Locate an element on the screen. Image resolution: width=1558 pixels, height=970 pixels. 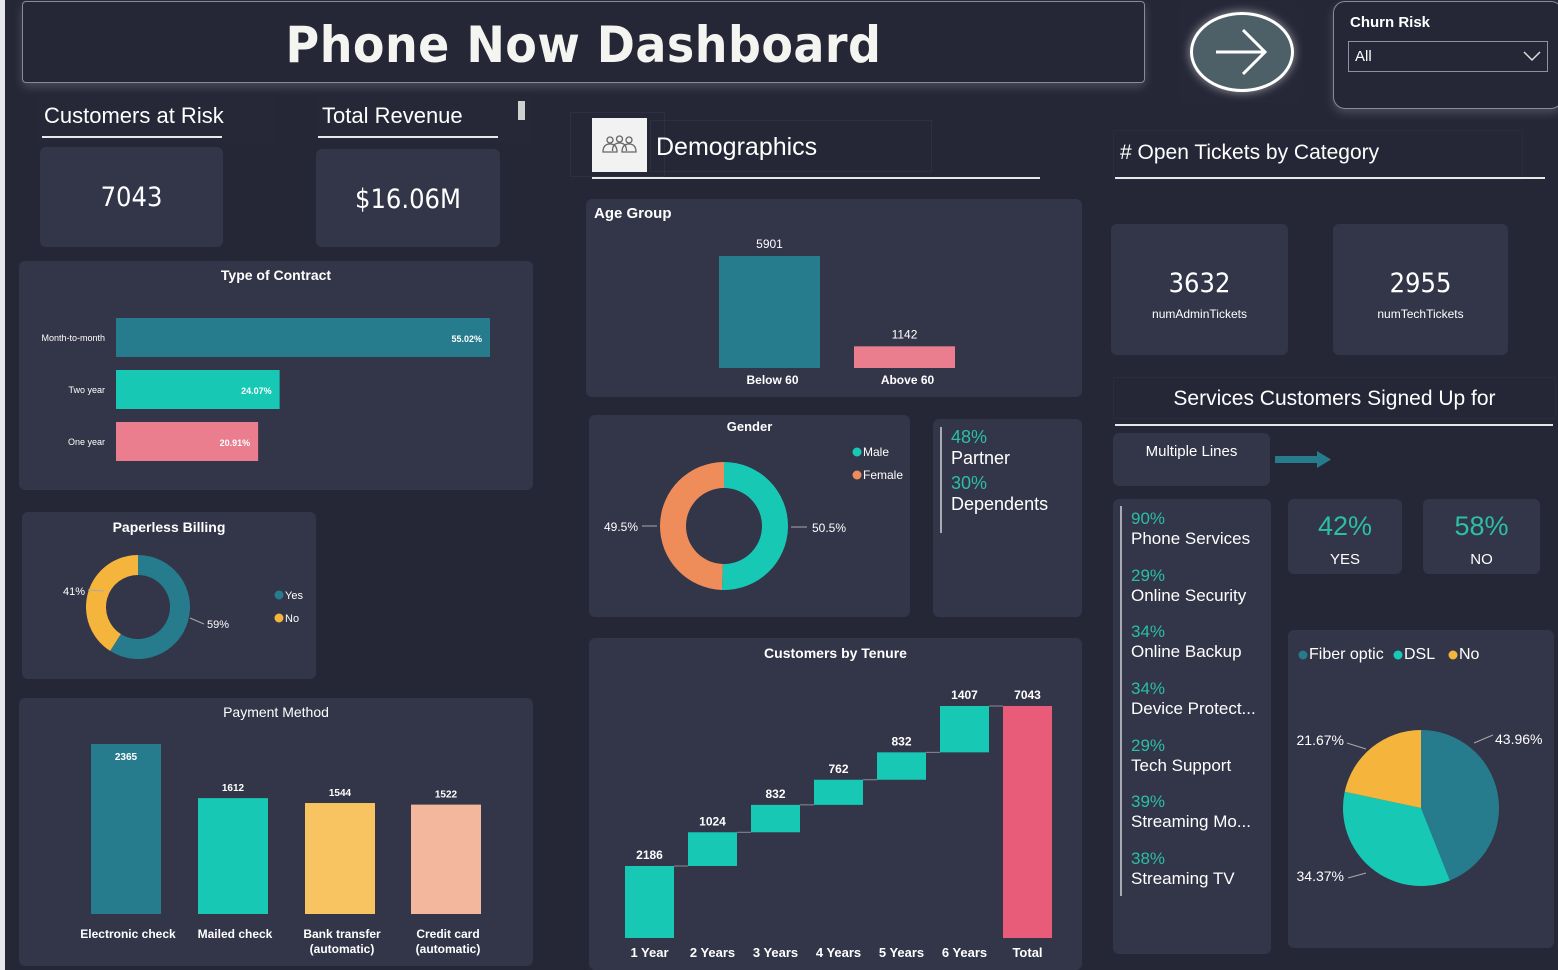
age-chart: 5901 Below 60 1142 Above 60 is located at coordinates (837, 312).